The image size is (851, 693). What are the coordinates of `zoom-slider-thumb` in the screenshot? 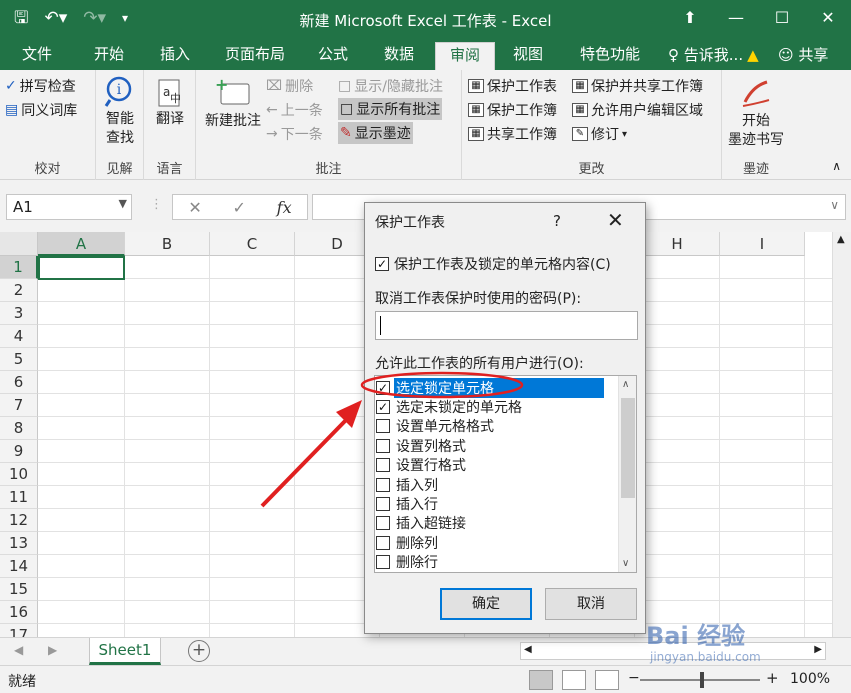 It's located at (702, 680).